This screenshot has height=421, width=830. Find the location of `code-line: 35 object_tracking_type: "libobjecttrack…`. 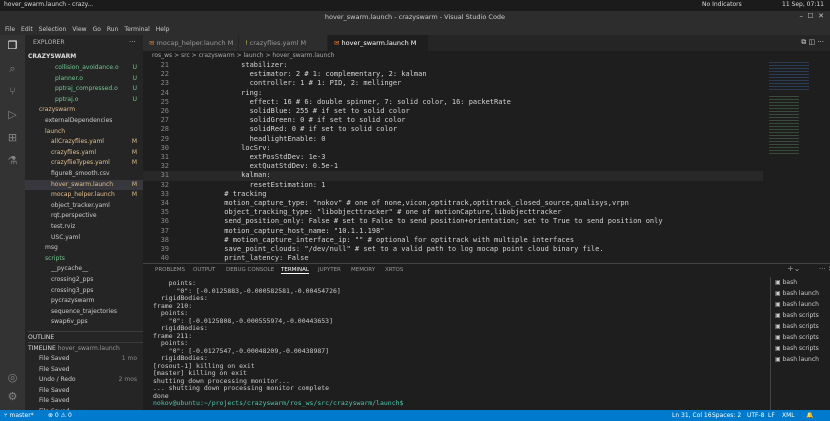

code-line: 35 object_tracking_type: "libobjecttrack… is located at coordinates (453, 212).